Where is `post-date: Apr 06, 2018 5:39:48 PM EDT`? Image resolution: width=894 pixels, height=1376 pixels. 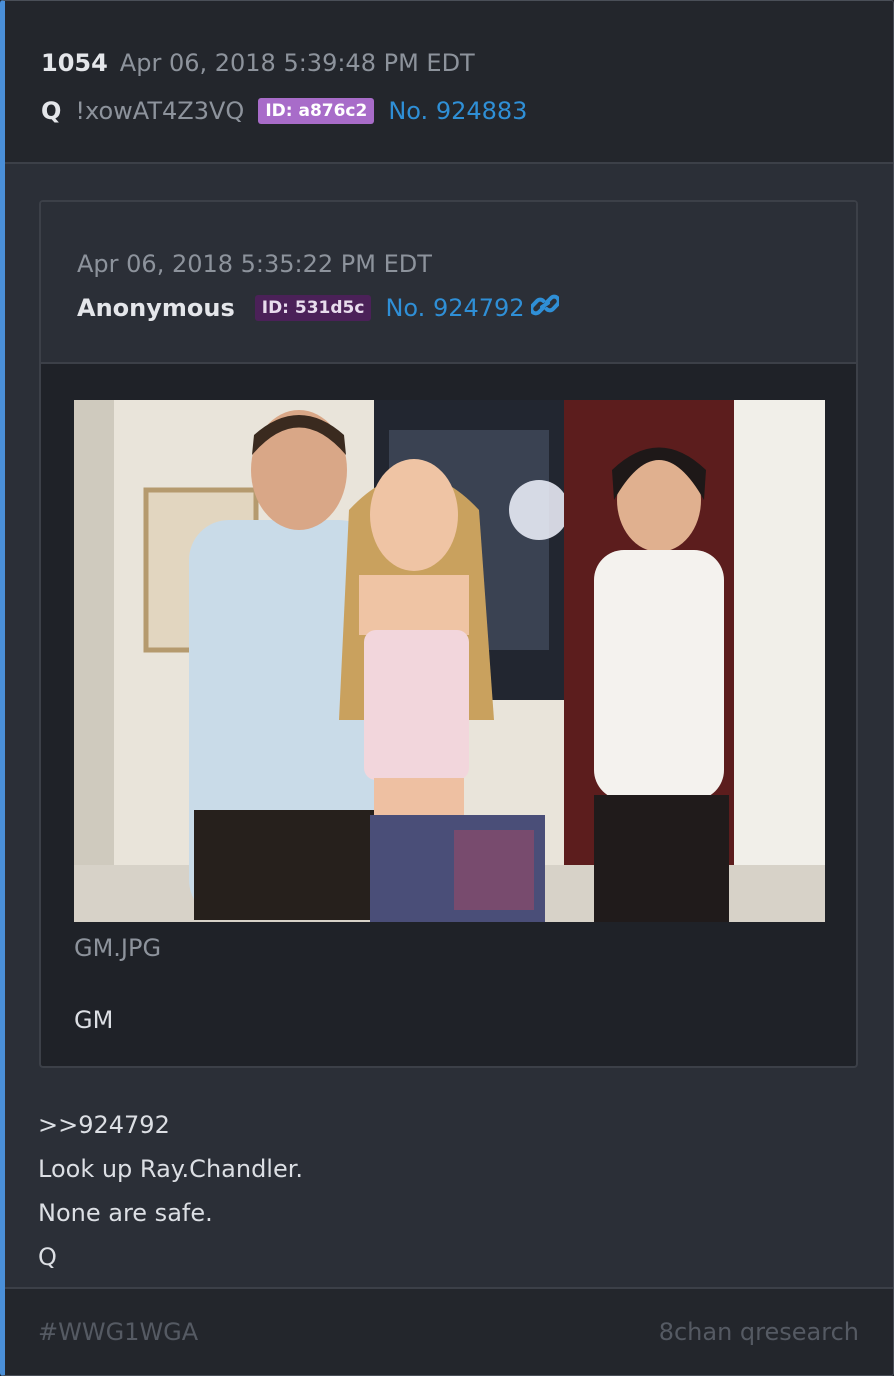
post-date: Apr 06, 2018 5:39:48 PM EDT is located at coordinates (297, 63).